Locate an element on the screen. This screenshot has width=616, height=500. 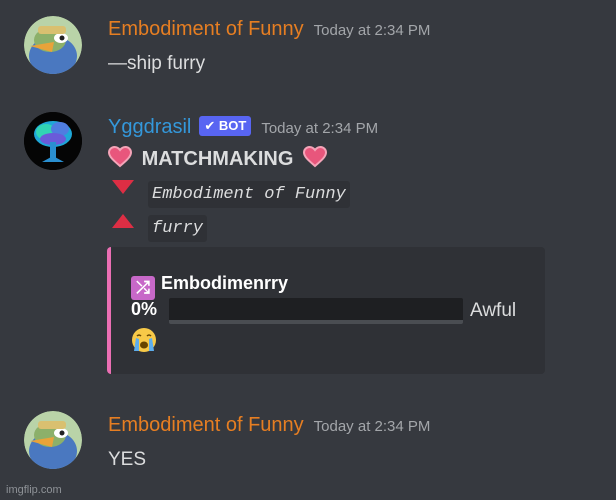
embed-title: ⤮ Embodimenrry is located at coordinates (209, 286).